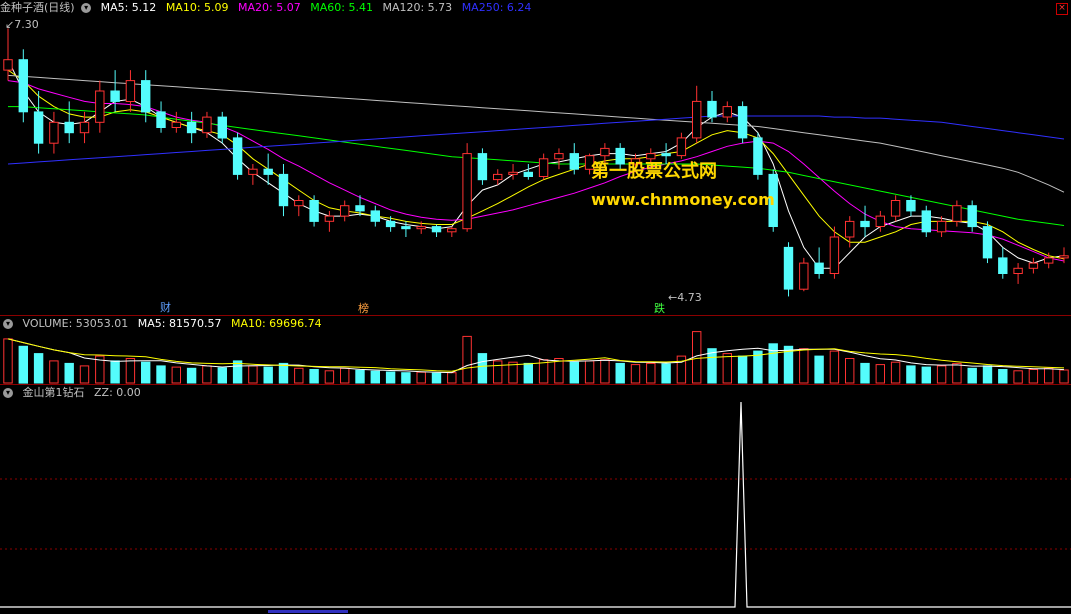 The image size is (1071, 614). What do you see at coordinates (165, 307) in the screenshot?
I see `tag-cai: 财` at bounding box center [165, 307].